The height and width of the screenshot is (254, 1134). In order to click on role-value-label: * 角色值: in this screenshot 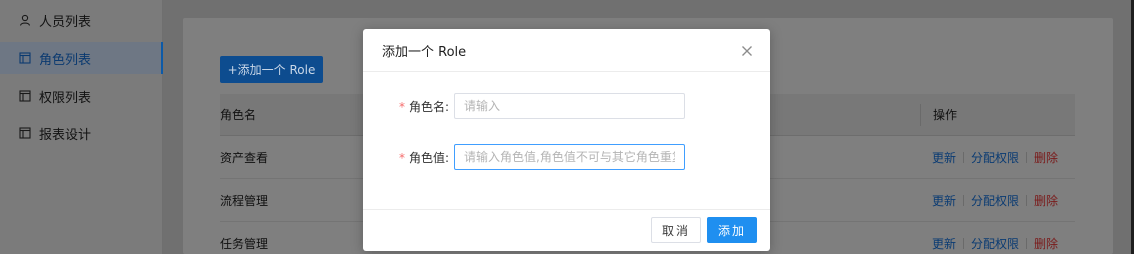, I will do `click(408, 157)`.